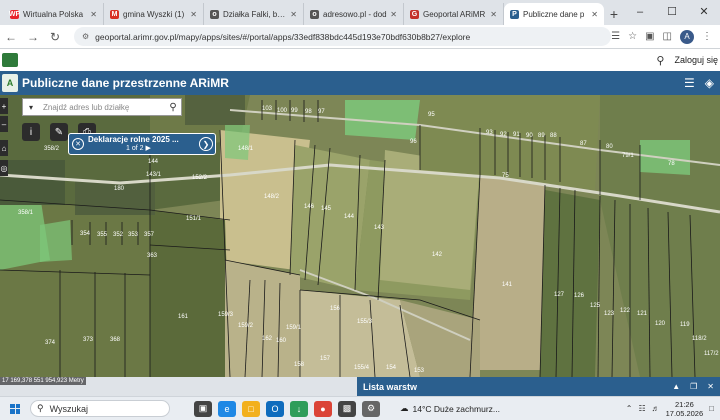 Image resolution: width=720 pixels, height=420 pixels. What do you see at coordinates (142, 144) in the screenshot?
I see `feature-popup: ✕ Deklaracje rolne 2025 ... 1 of 2 ▶ ❯` at bounding box center [142, 144].